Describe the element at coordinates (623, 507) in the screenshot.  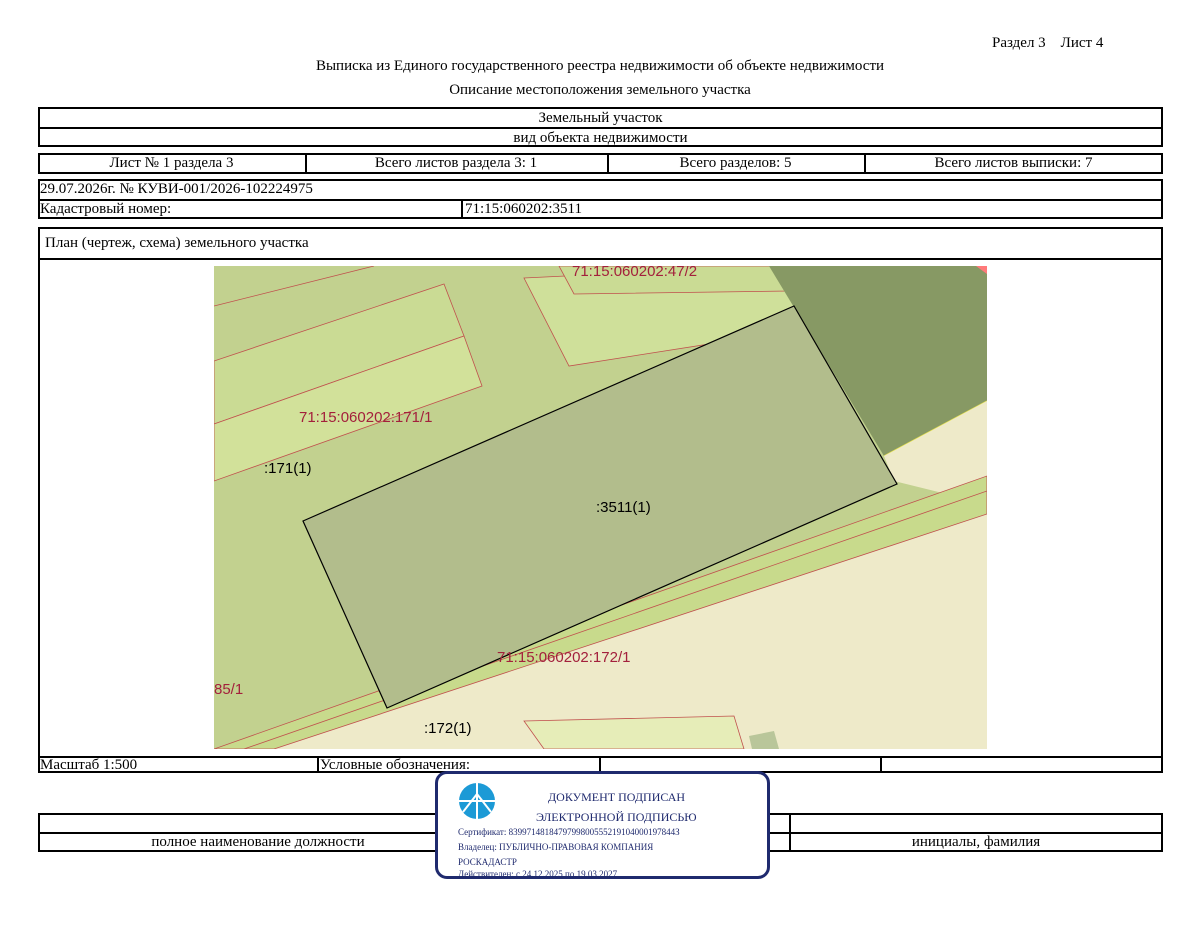
I see `map-label-main: :3511(1)` at that location.